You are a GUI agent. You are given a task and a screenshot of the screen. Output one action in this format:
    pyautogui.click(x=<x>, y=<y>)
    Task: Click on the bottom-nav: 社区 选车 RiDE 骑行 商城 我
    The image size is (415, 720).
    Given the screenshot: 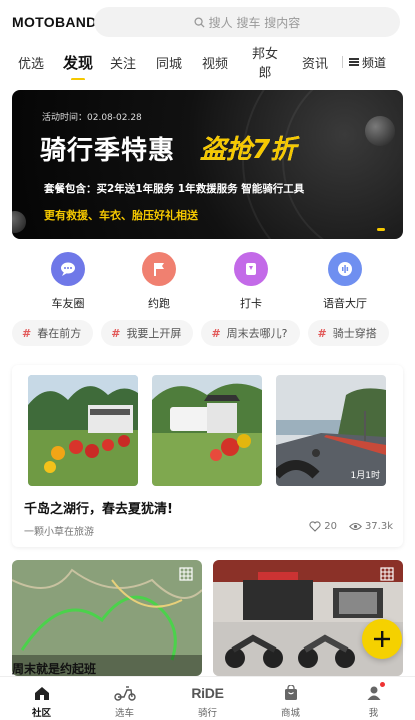 What is the action you would take?
    pyautogui.click(x=207, y=698)
    